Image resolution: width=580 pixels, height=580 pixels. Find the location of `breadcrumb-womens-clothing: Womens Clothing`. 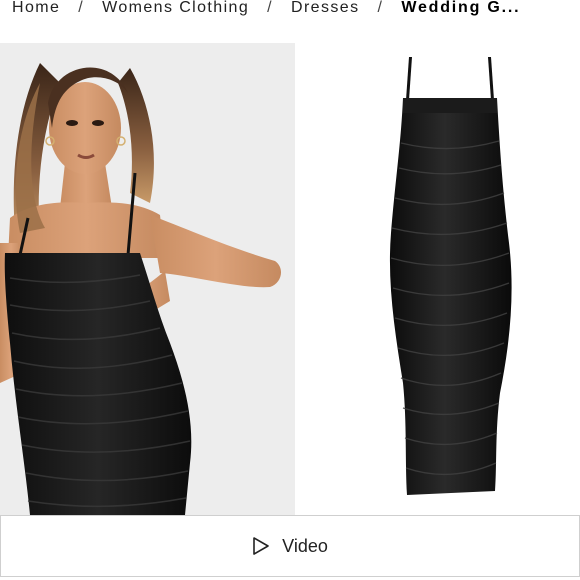

breadcrumb-womens-clothing: Womens Clothing is located at coordinates (175, 8).